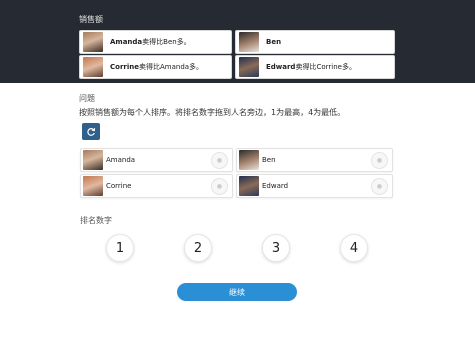 This screenshot has height=338, width=475. Describe the element at coordinates (219, 160) in the screenshot. I see `rank-drop-slot-amanda: ●` at that location.